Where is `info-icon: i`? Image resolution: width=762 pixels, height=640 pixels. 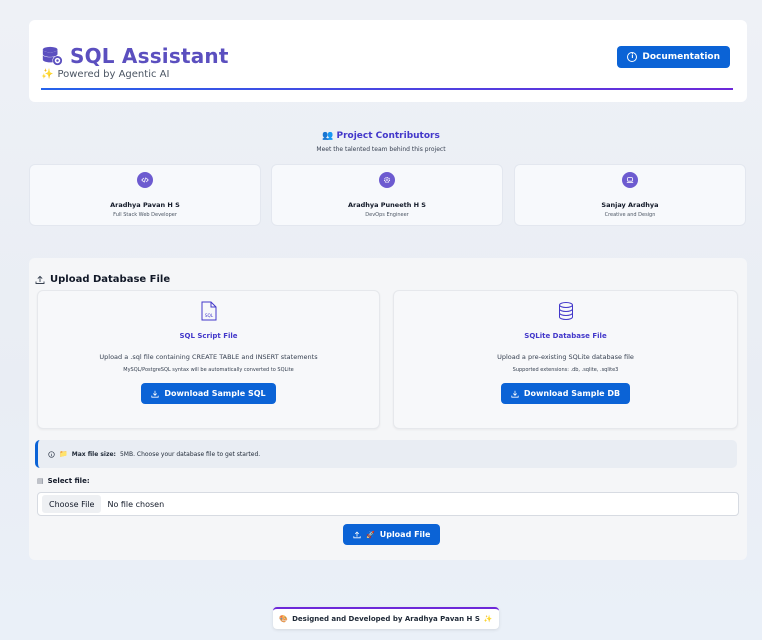
info-icon: i is located at coordinates (632, 57).